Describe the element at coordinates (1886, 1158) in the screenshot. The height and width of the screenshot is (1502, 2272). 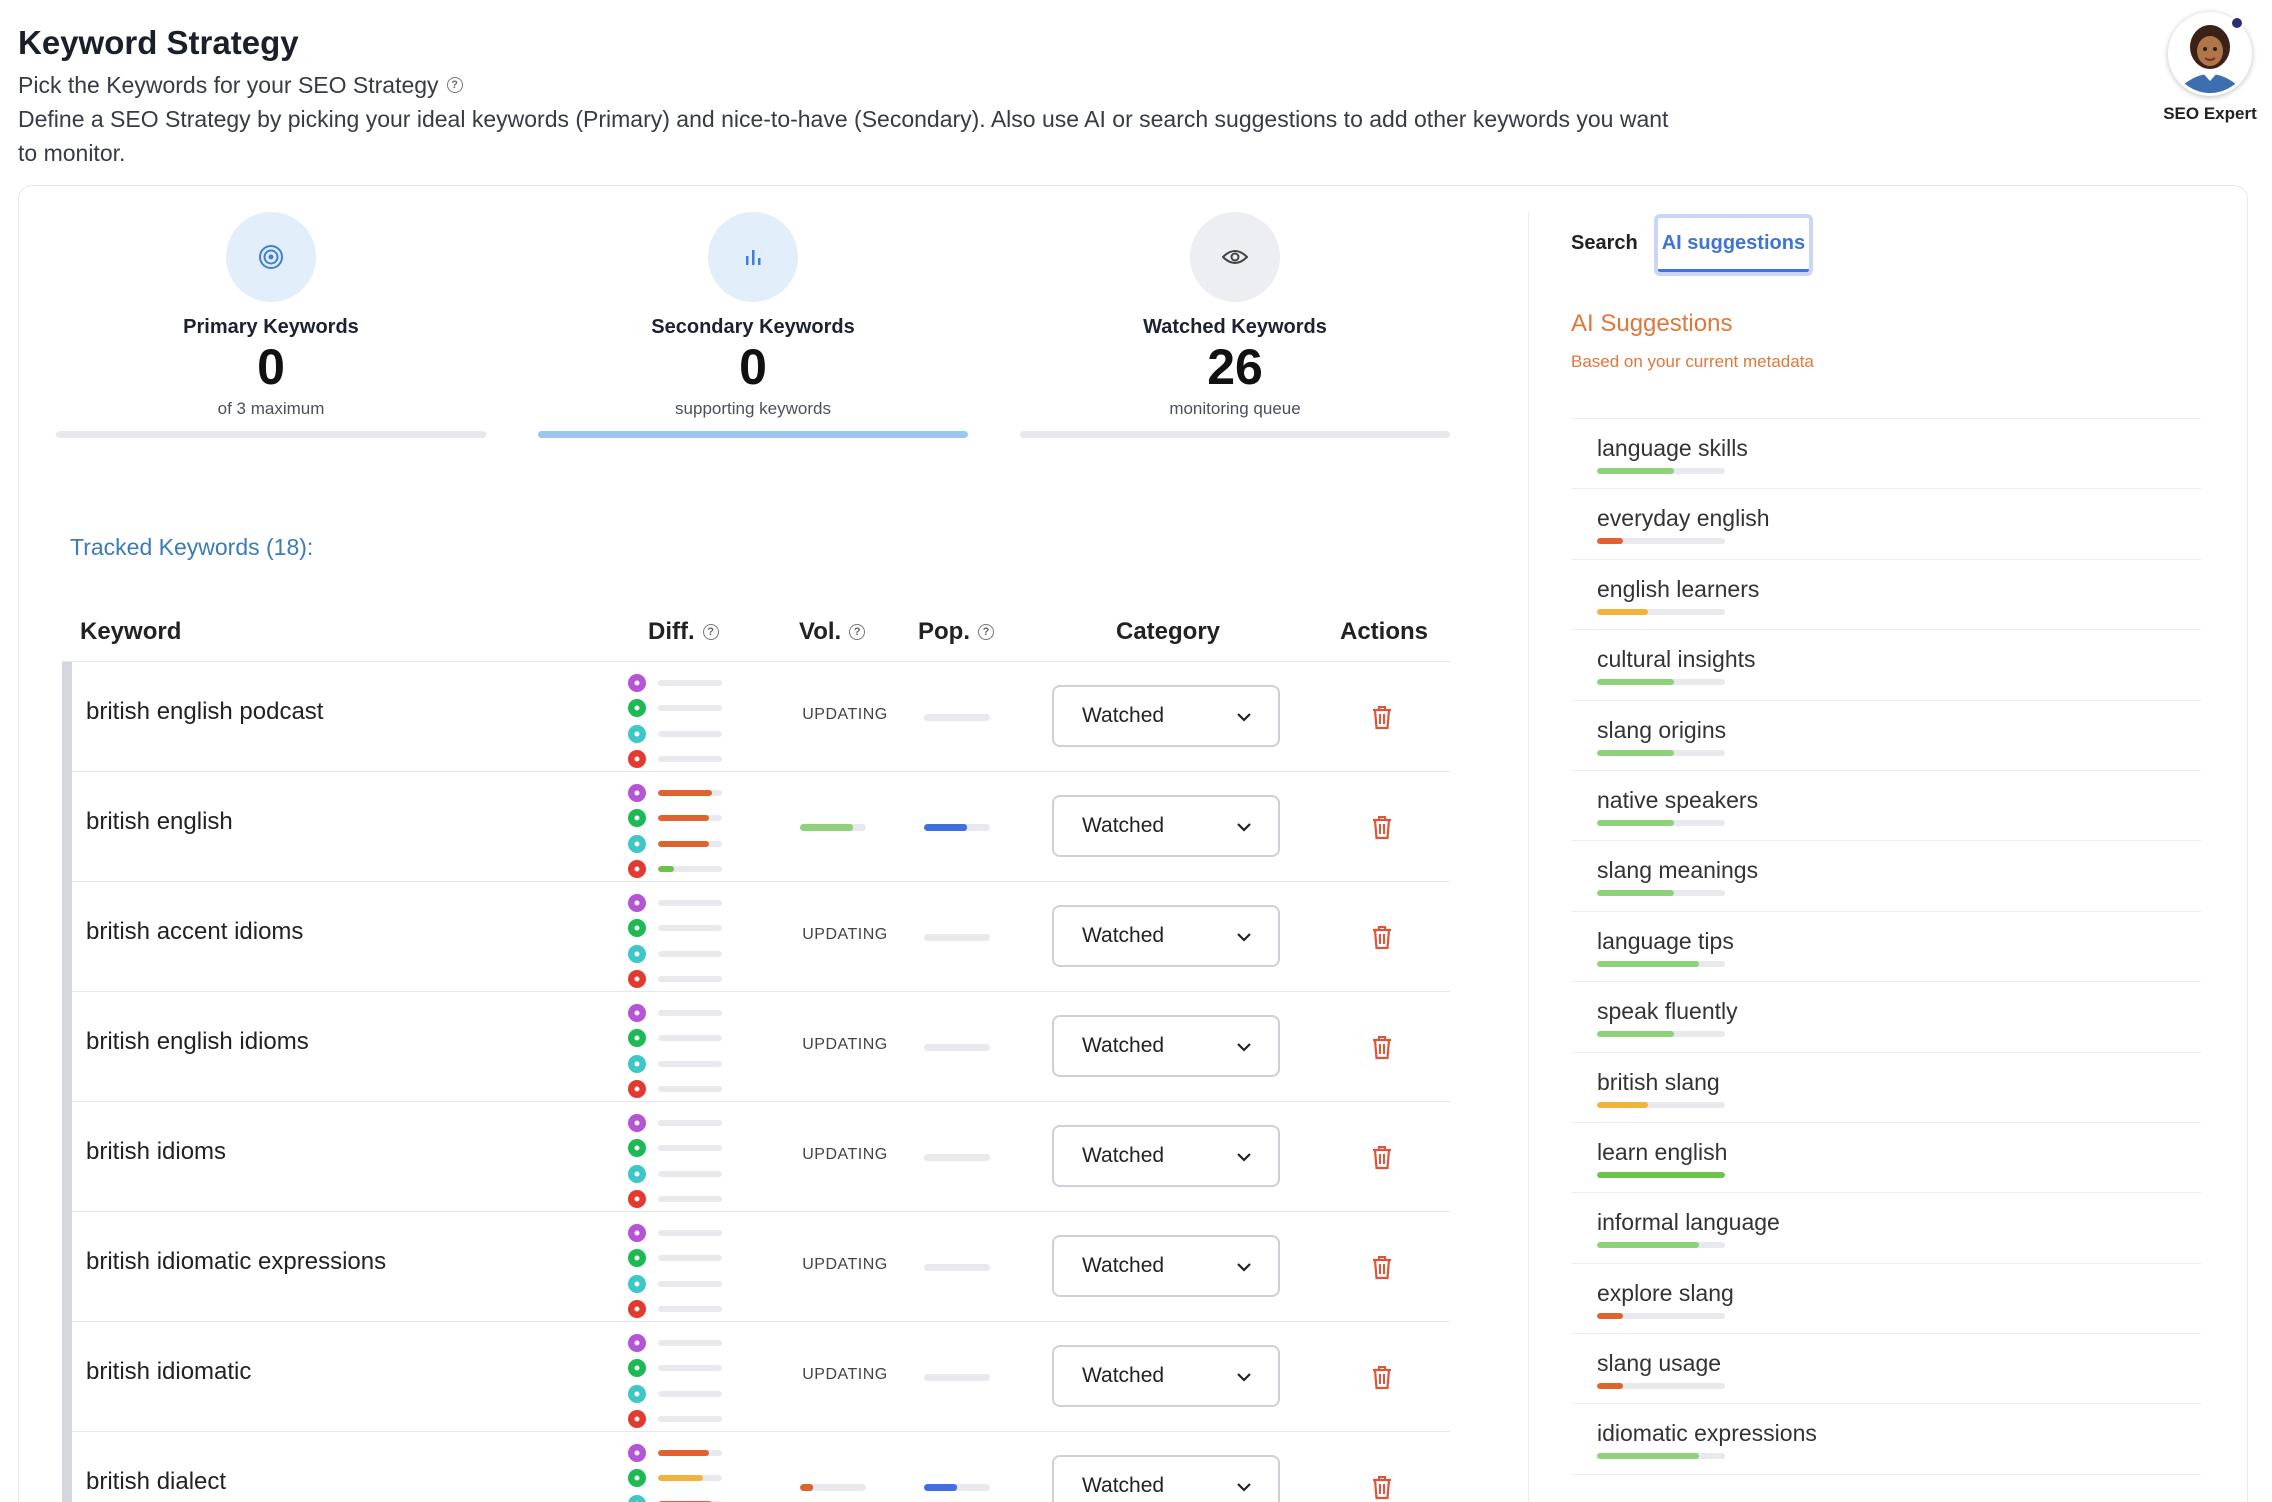
I see `suggestion-item: learn english` at that location.